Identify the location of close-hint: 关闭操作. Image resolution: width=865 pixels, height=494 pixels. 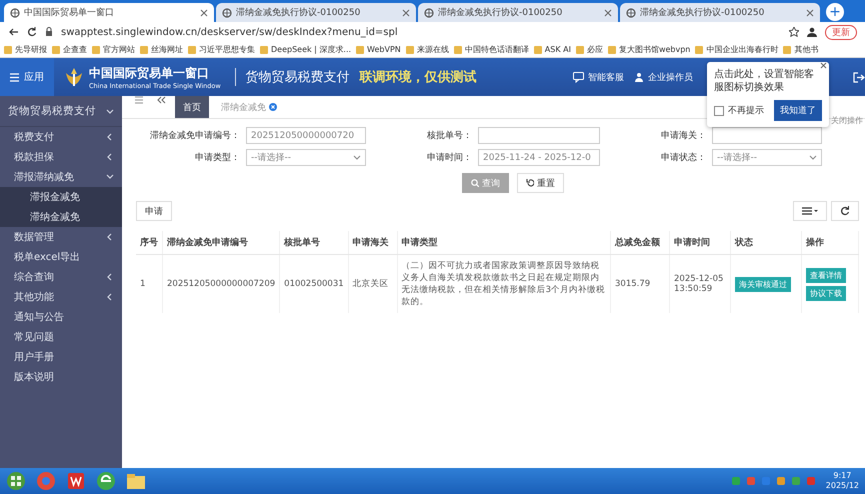
(847, 120).